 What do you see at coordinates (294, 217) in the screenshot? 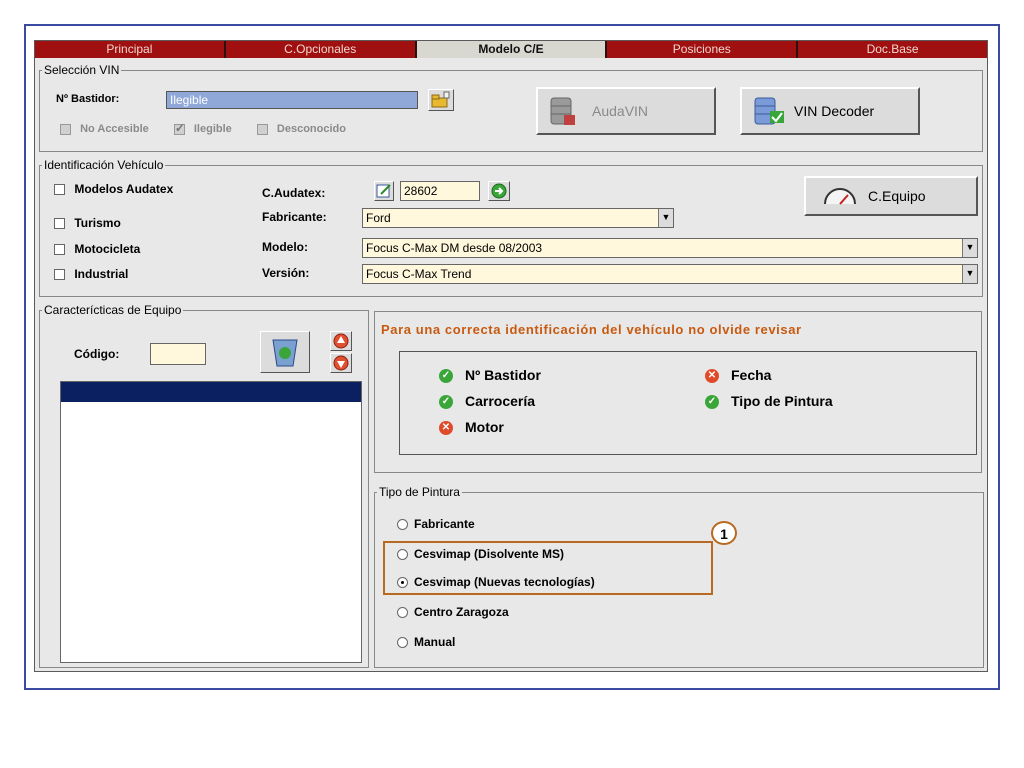
I see `fabricante-label: Fabricante:` at bounding box center [294, 217].